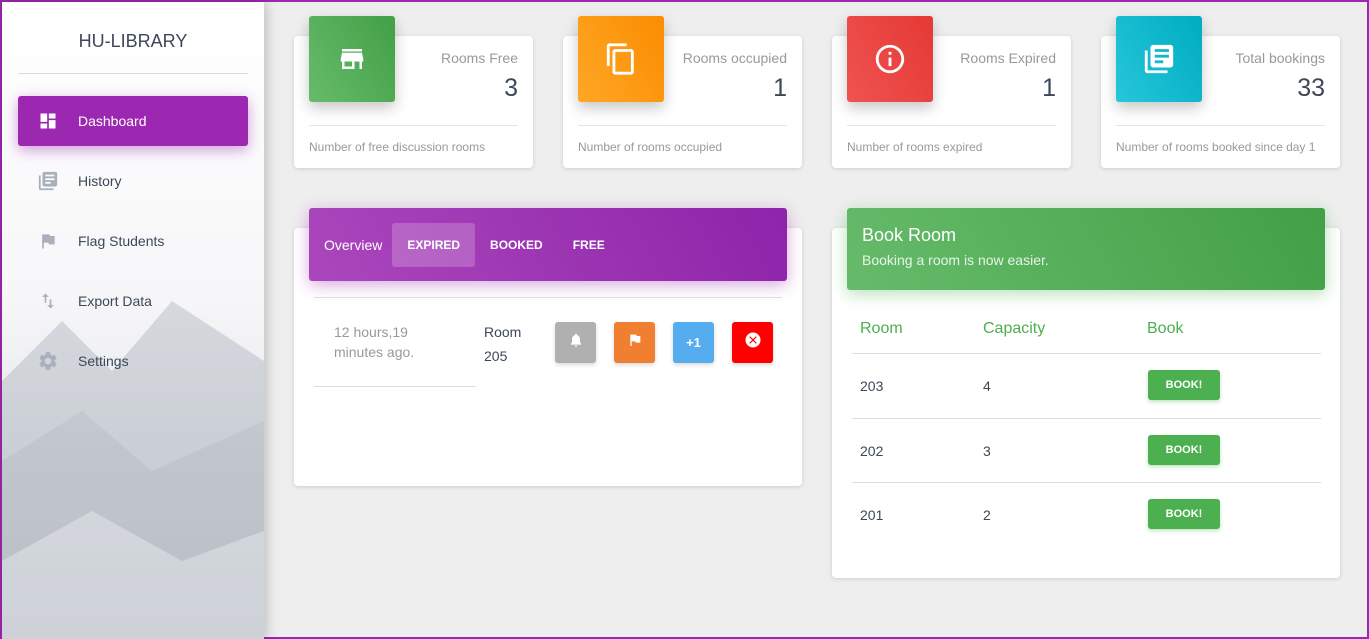 The width and height of the screenshot is (1369, 639). What do you see at coordinates (682, 139) in the screenshot?
I see `stat-footer: Number of rooms occupied` at bounding box center [682, 139].